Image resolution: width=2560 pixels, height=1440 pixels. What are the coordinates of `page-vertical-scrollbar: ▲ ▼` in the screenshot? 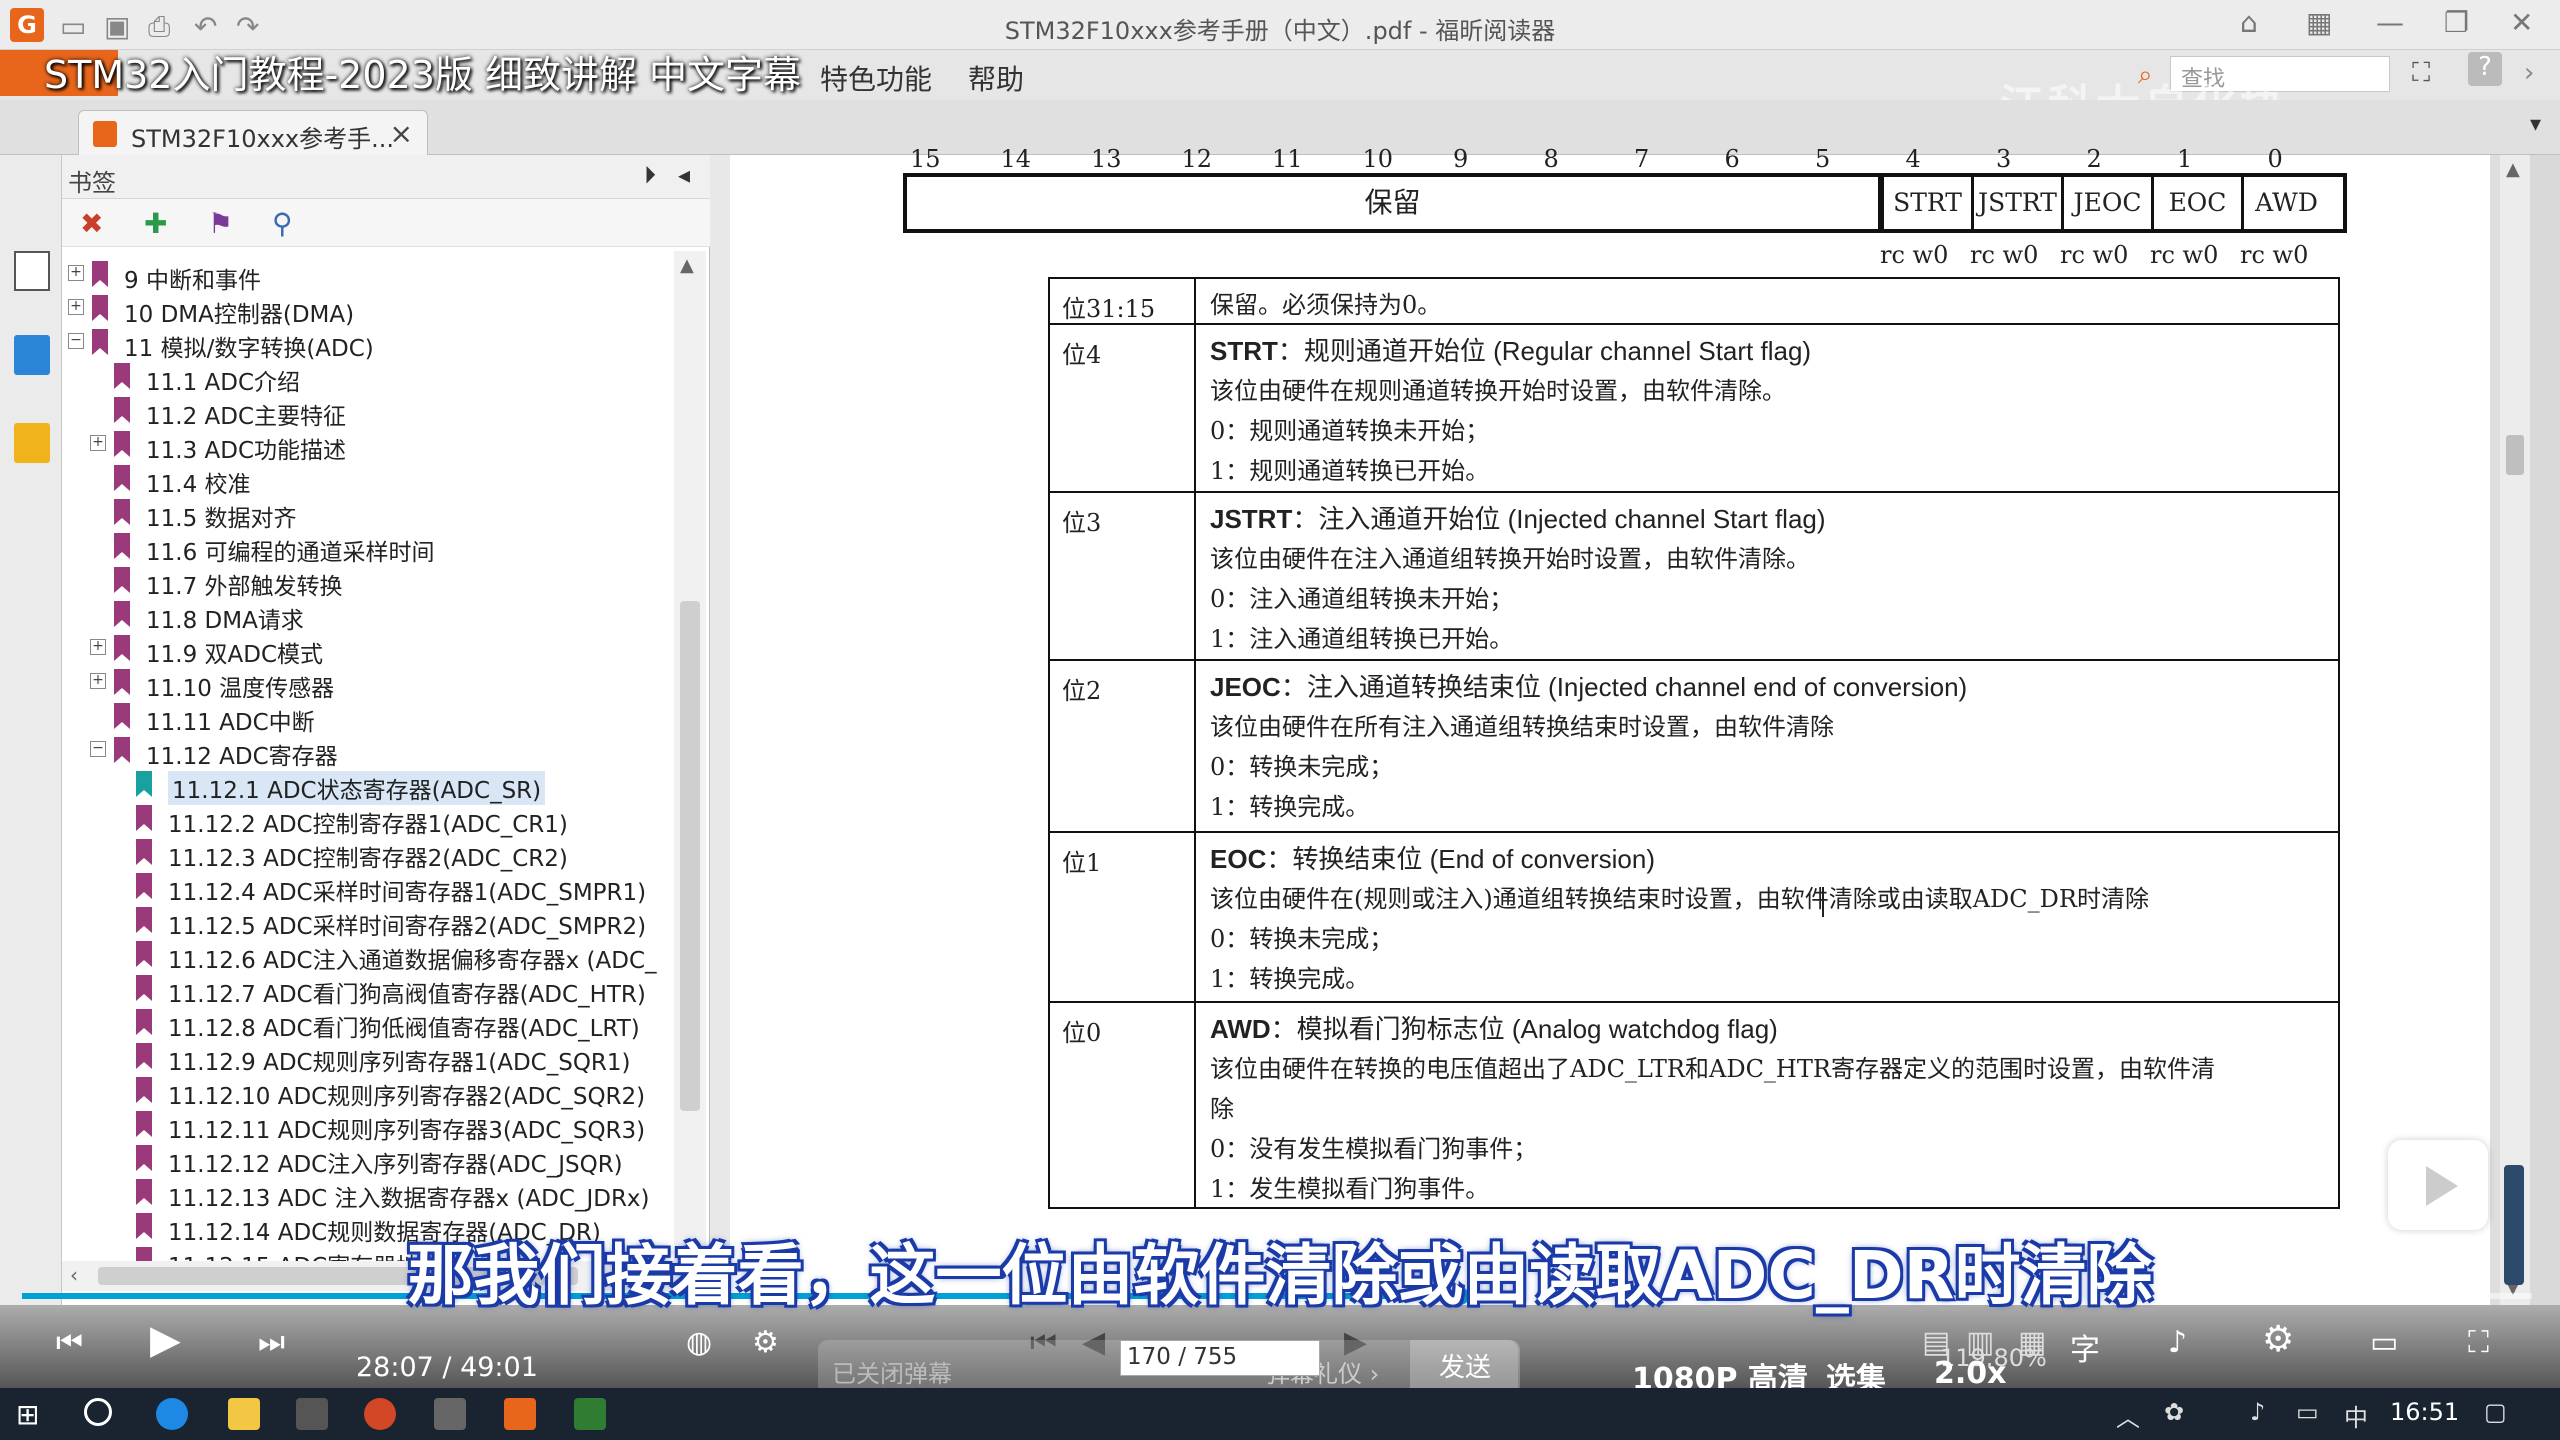 It's located at (2515, 730).